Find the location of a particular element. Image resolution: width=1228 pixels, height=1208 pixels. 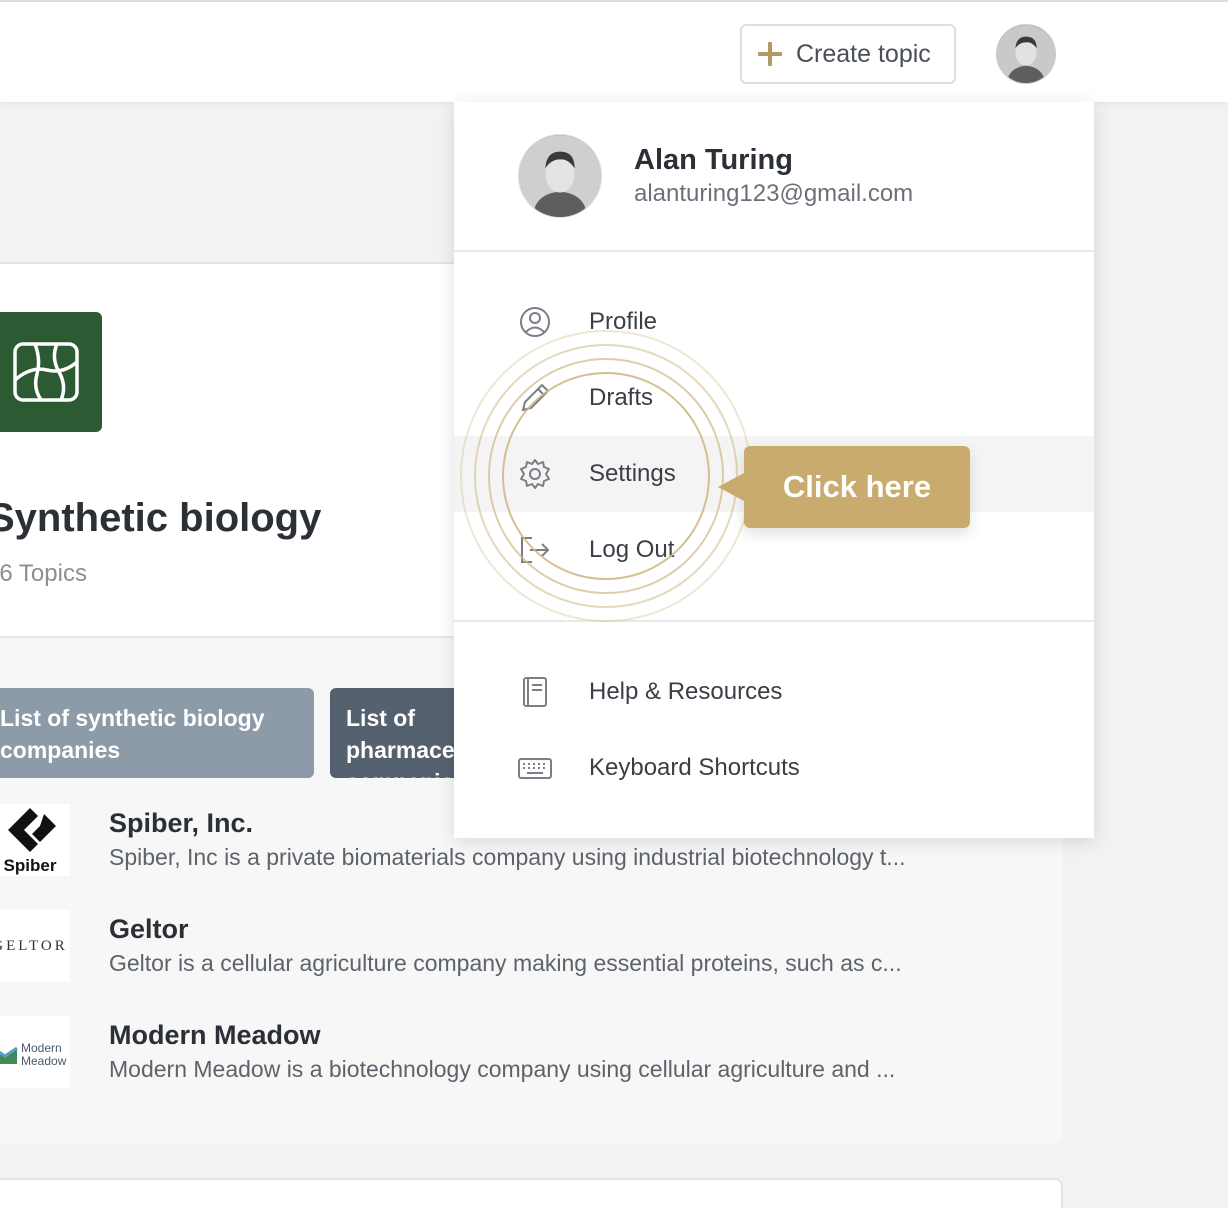

click-here-tooltip: Click here is located at coordinates (844, 487).